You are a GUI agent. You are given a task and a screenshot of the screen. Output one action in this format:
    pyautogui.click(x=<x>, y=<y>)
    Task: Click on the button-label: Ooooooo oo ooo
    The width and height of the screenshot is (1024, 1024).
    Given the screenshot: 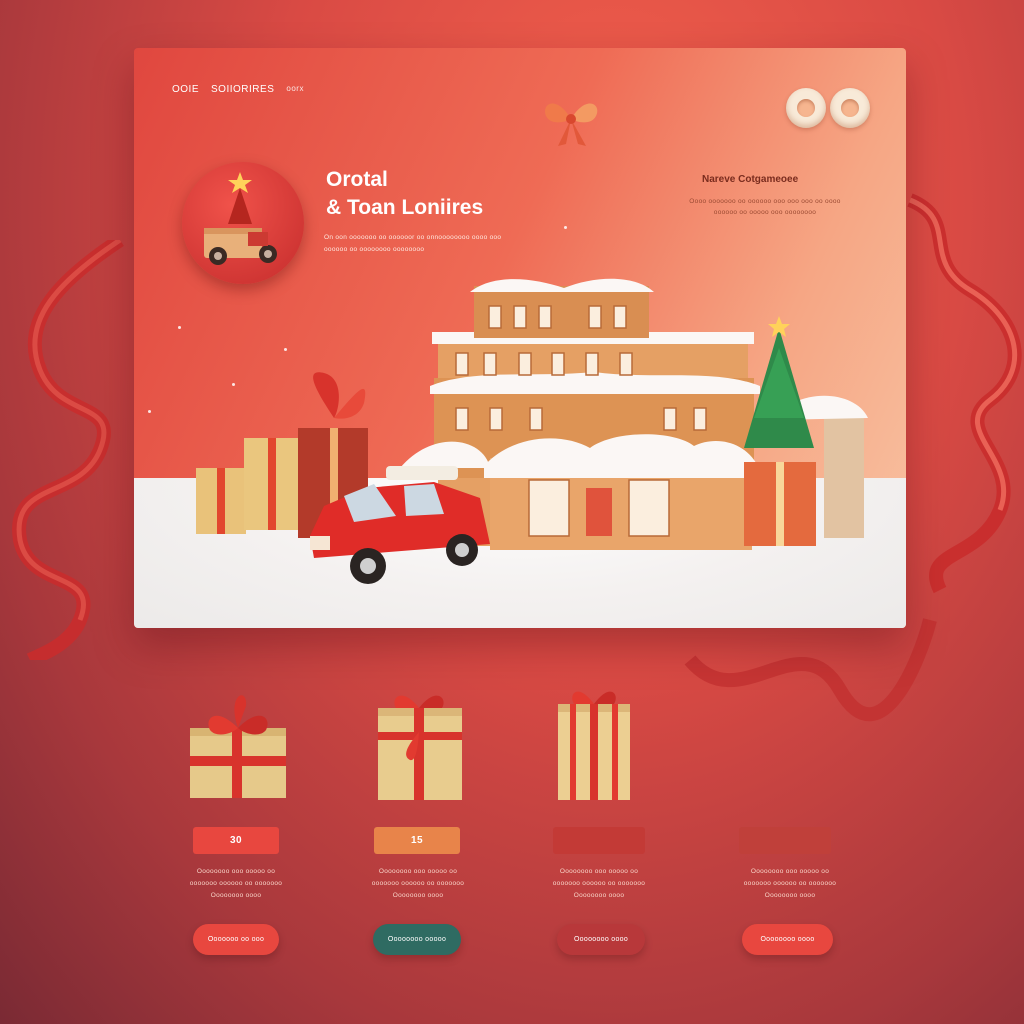 What is the action you would take?
    pyautogui.click(x=236, y=939)
    